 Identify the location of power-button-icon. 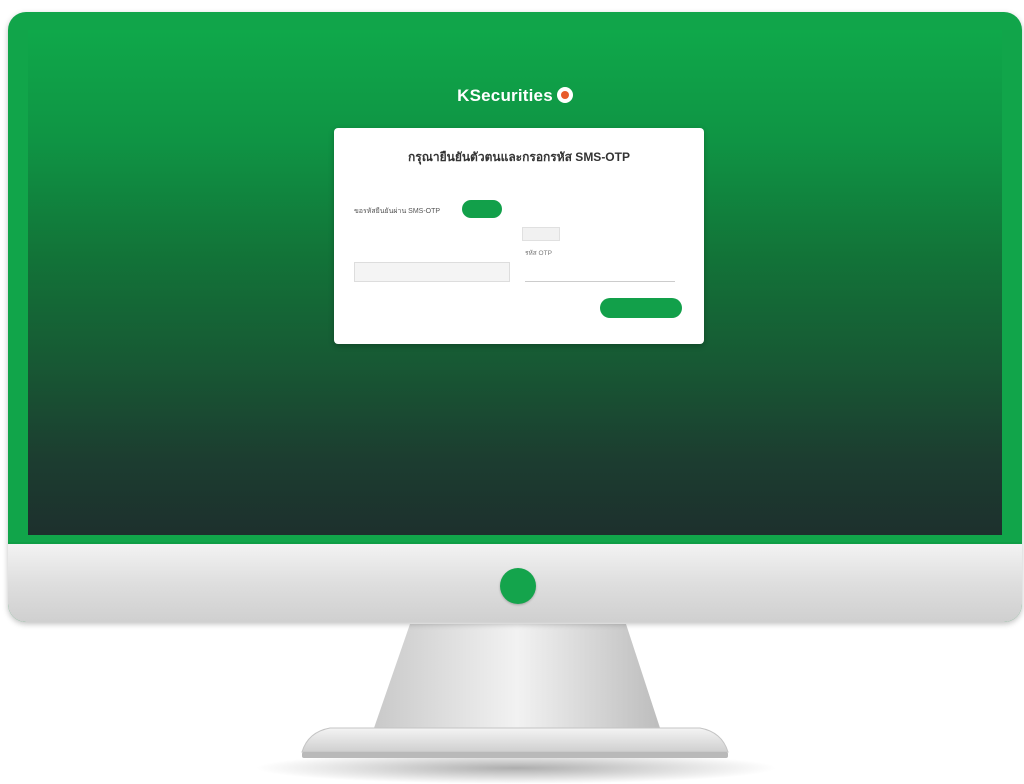
(518, 586).